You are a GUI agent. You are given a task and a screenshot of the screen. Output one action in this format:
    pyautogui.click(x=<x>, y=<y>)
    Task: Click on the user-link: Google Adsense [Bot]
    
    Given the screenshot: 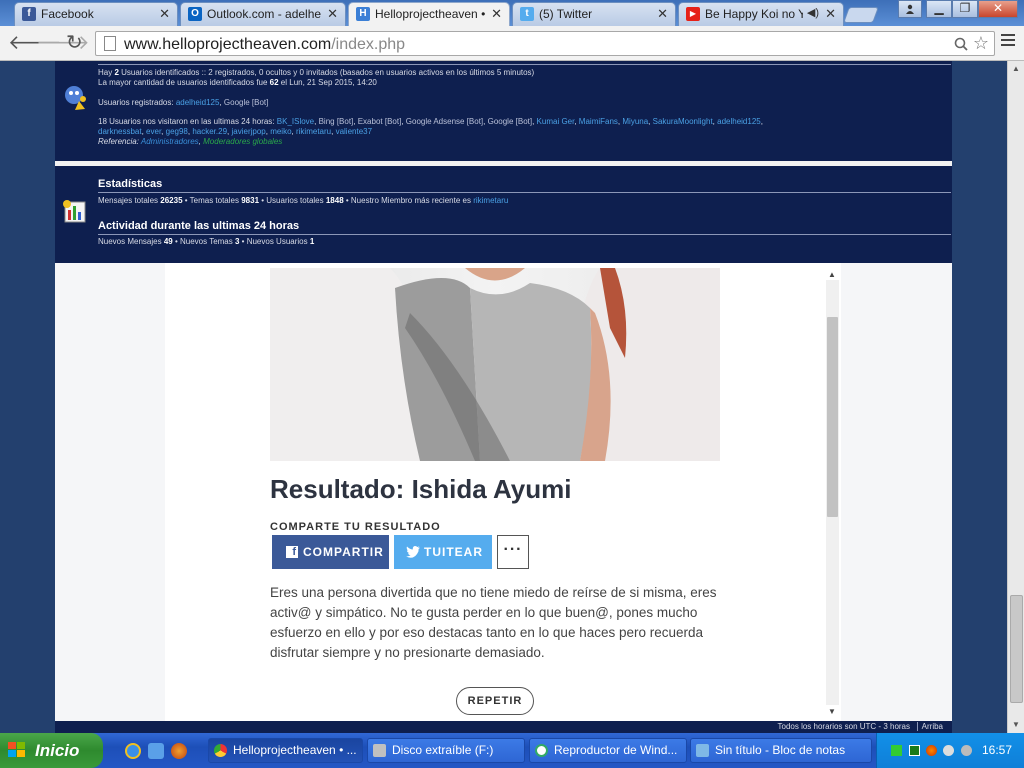 What is the action you would take?
    pyautogui.click(x=444, y=121)
    